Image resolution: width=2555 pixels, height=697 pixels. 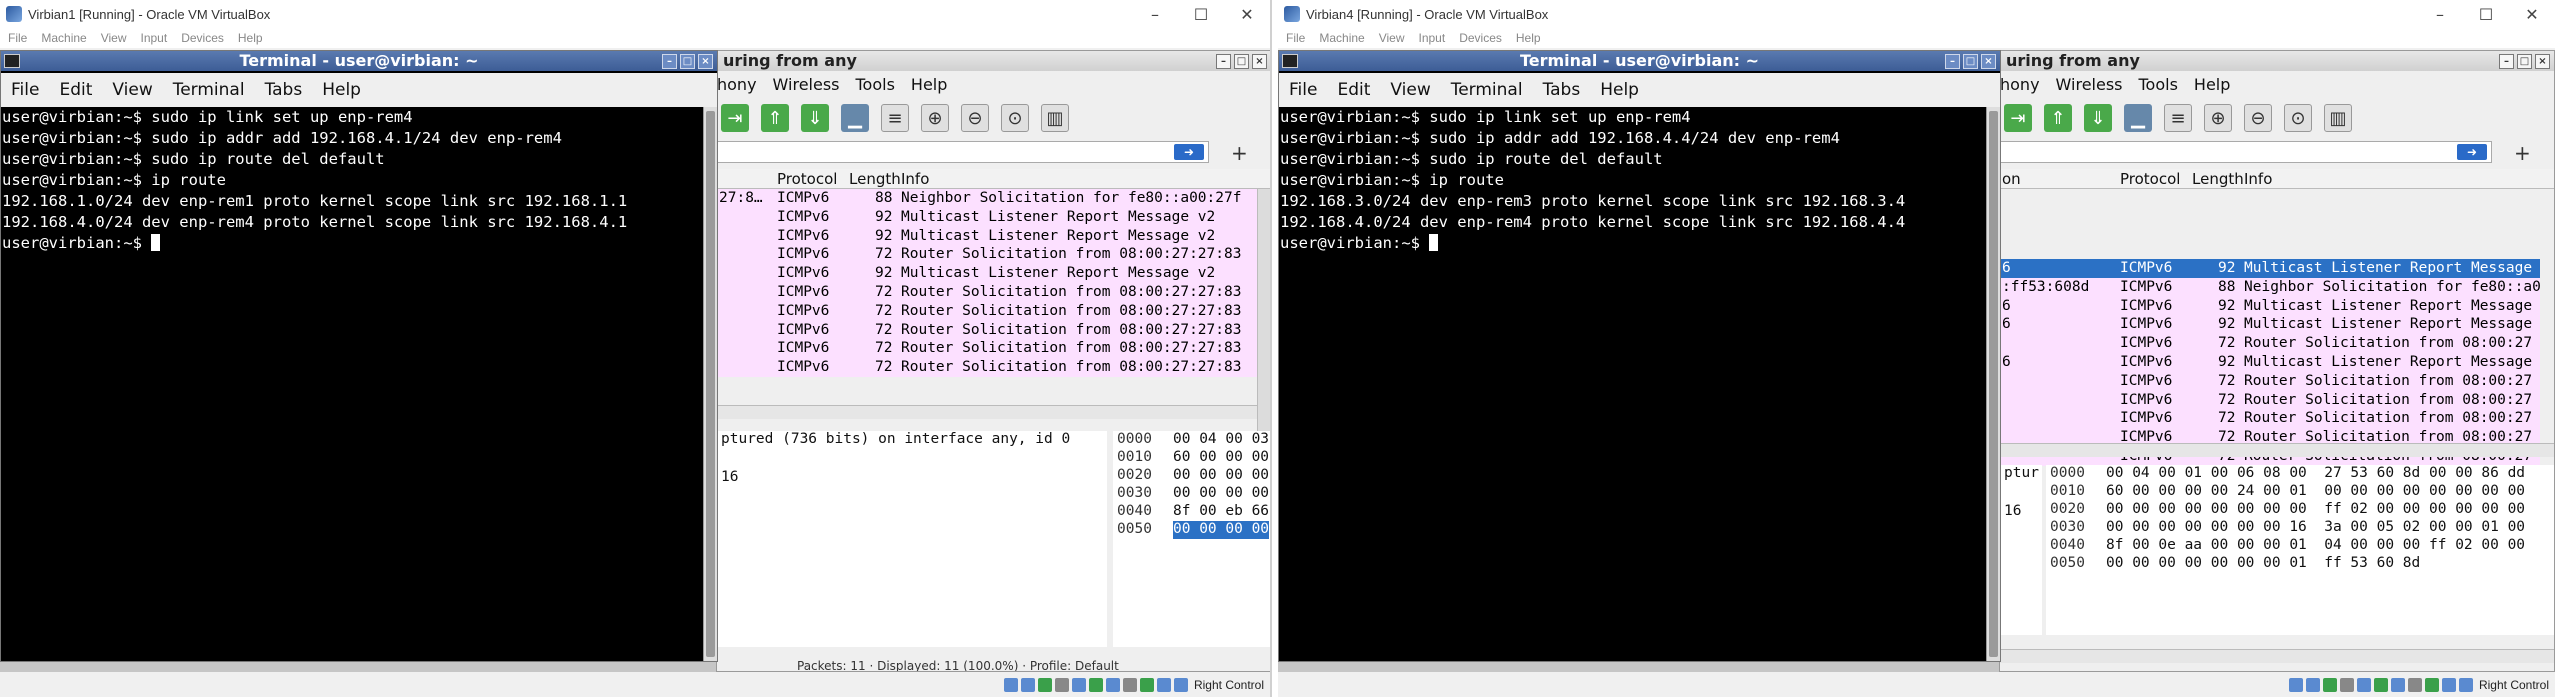 What do you see at coordinates (1015, 118) in the screenshot?
I see `zoom-reset-icon: ⊙` at bounding box center [1015, 118].